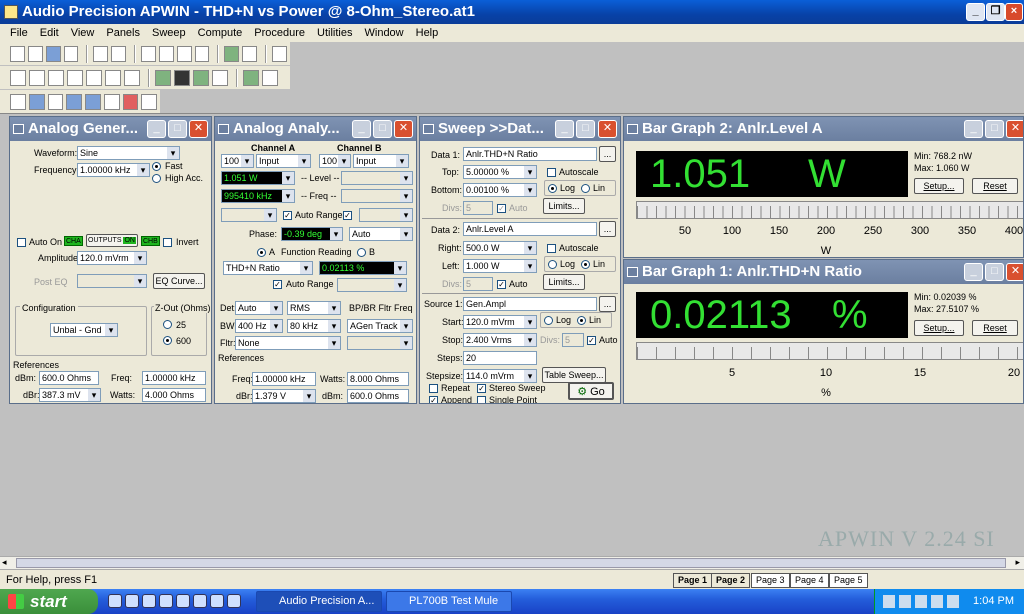 The width and height of the screenshot is (1024, 614). What do you see at coordinates (167, 242) in the screenshot?
I see `invert-checkbox` at bounding box center [167, 242].